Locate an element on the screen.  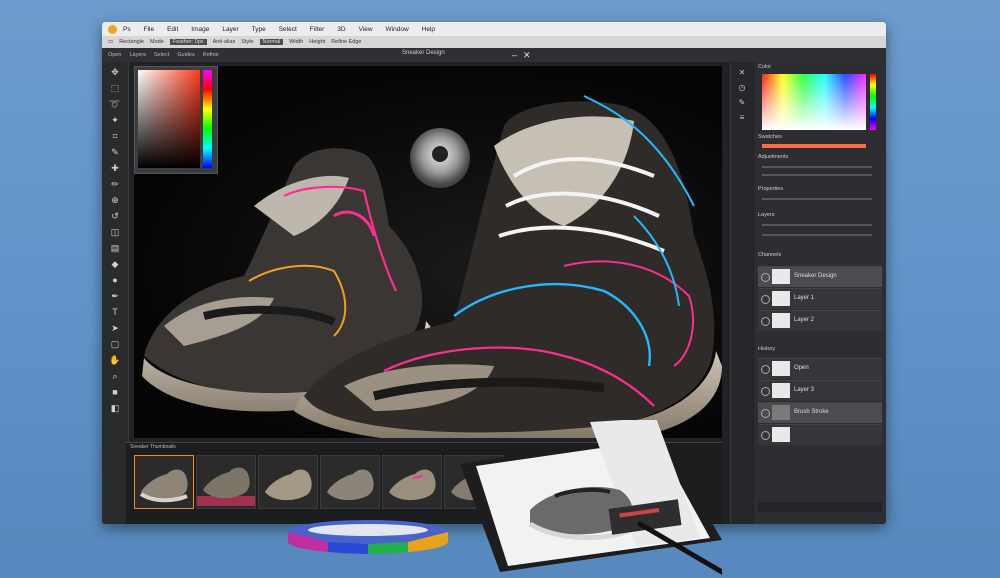
option-refine-edge: Refine Edge is located at coordinates (346, 42).